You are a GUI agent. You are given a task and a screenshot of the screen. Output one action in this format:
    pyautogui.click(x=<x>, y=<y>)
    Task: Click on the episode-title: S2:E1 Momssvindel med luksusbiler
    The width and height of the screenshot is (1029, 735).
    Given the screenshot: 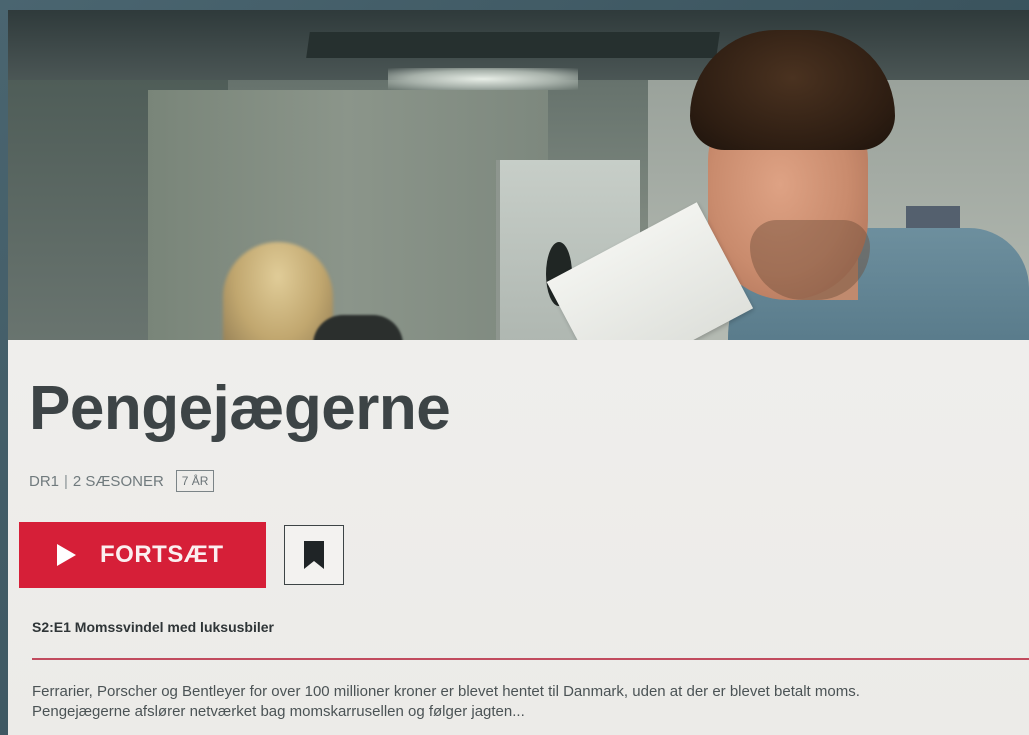 What is the action you would take?
    pyautogui.click(x=153, y=627)
    